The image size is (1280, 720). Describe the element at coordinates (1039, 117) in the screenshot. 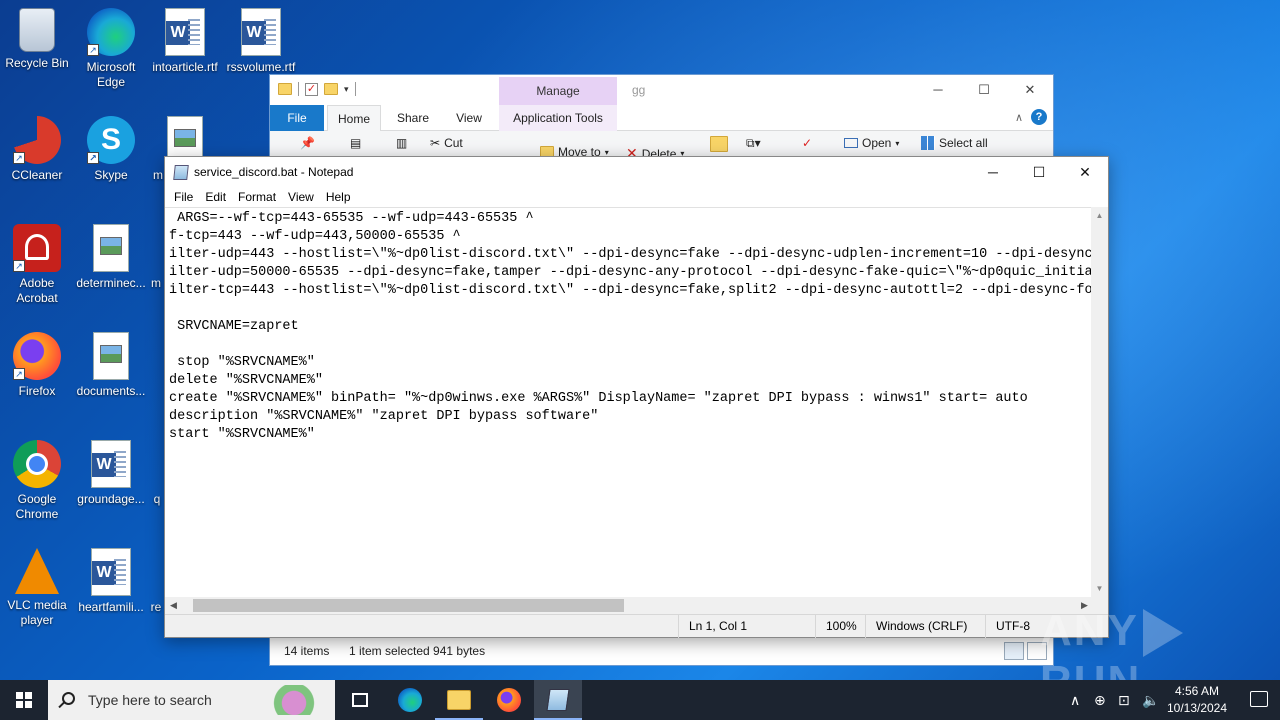

I see `help-icon: ?` at that location.